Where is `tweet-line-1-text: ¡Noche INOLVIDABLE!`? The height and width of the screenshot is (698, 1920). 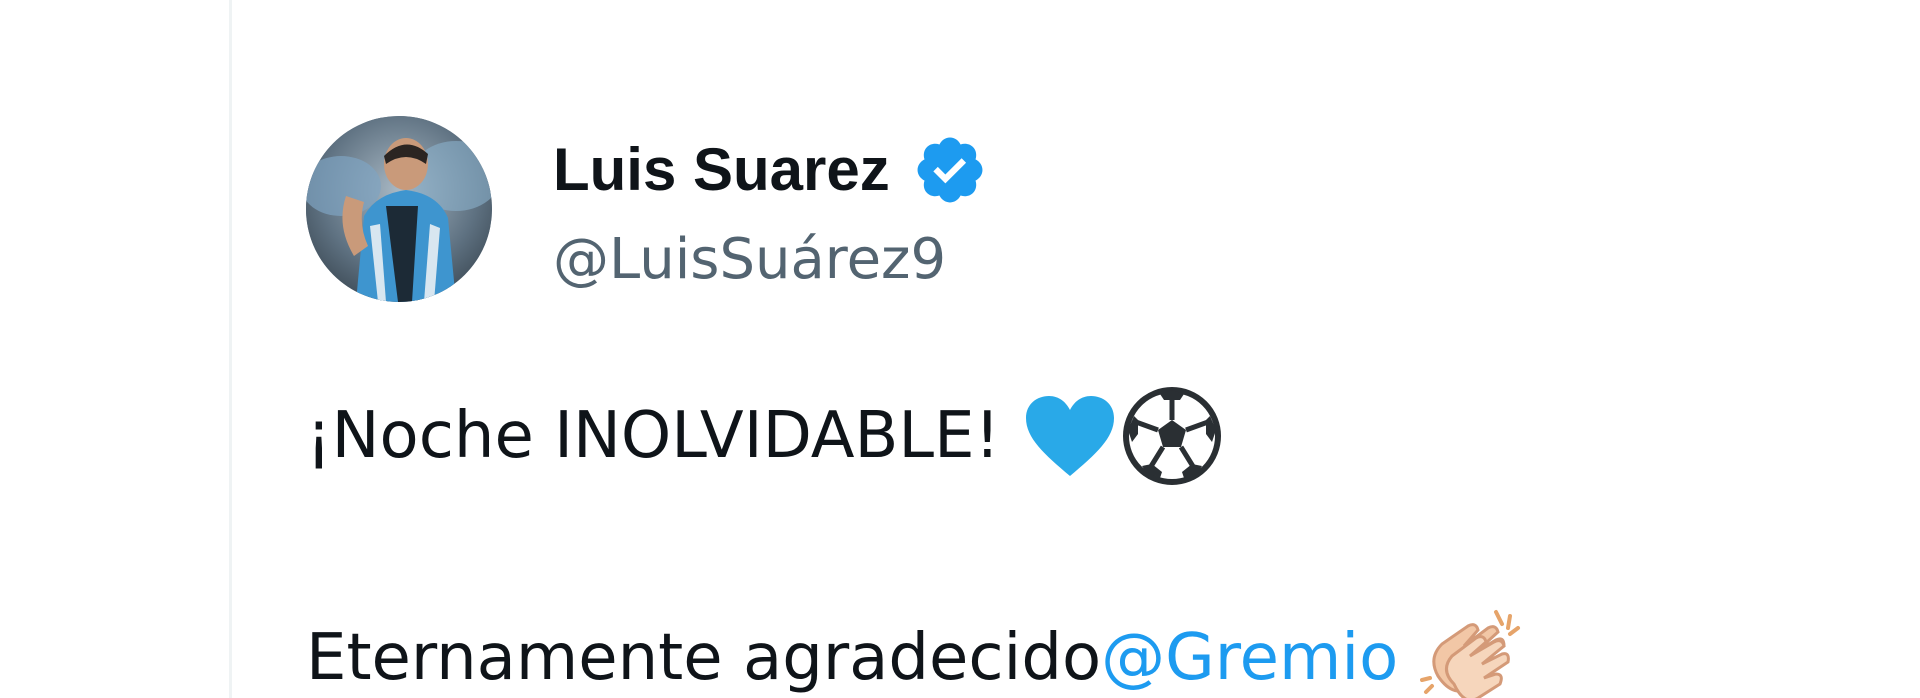
tweet-line-1-text: ¡Noche INOLVIDABLE! is located at coordinates (653, 436).